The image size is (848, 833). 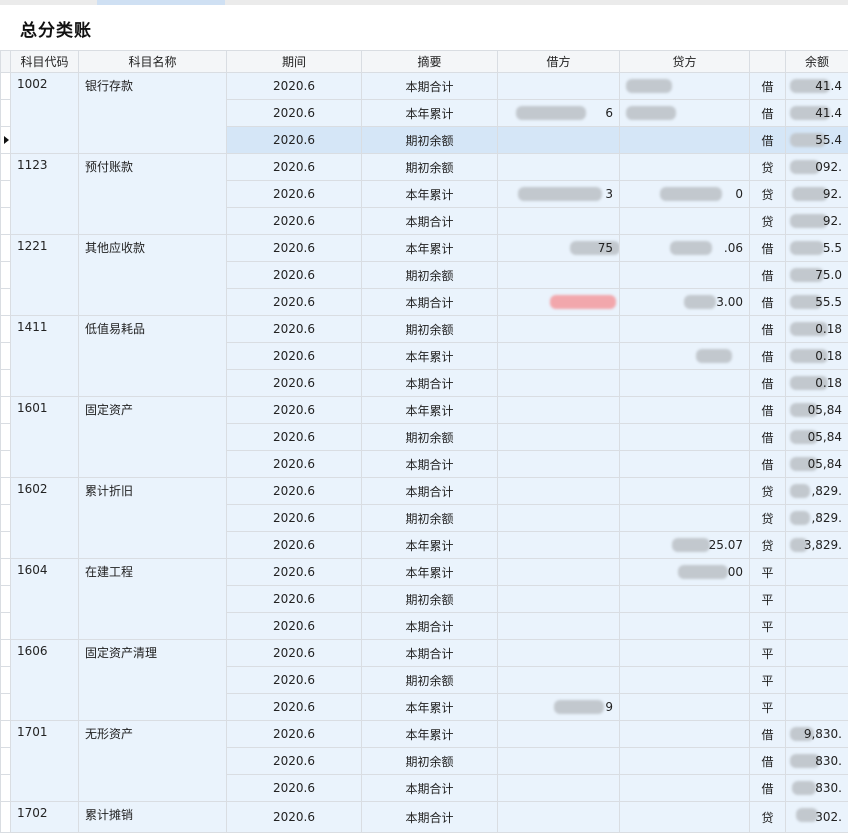 I want to click on account-name-cell: 累计折旧, so click(x=153, y=518).